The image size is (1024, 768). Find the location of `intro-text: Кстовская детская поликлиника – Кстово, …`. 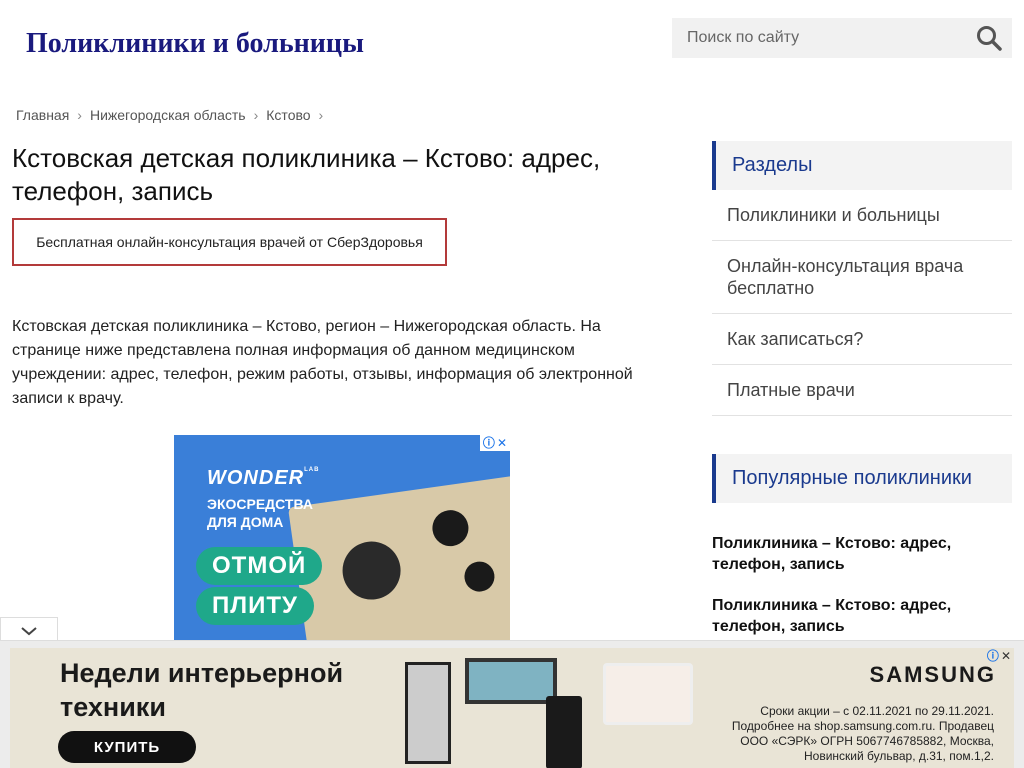

intro-text: Кстовская детская поликлиника – Кстово, … is located at coordinates (322, 362).